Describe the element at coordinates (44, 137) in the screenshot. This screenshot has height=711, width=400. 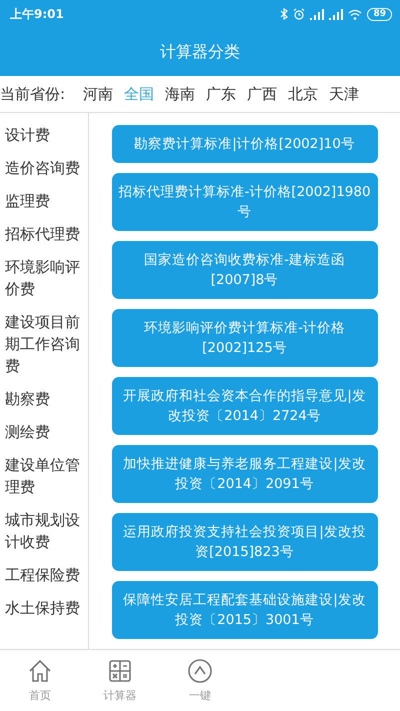
I see `category-item: 设计费` at that location.